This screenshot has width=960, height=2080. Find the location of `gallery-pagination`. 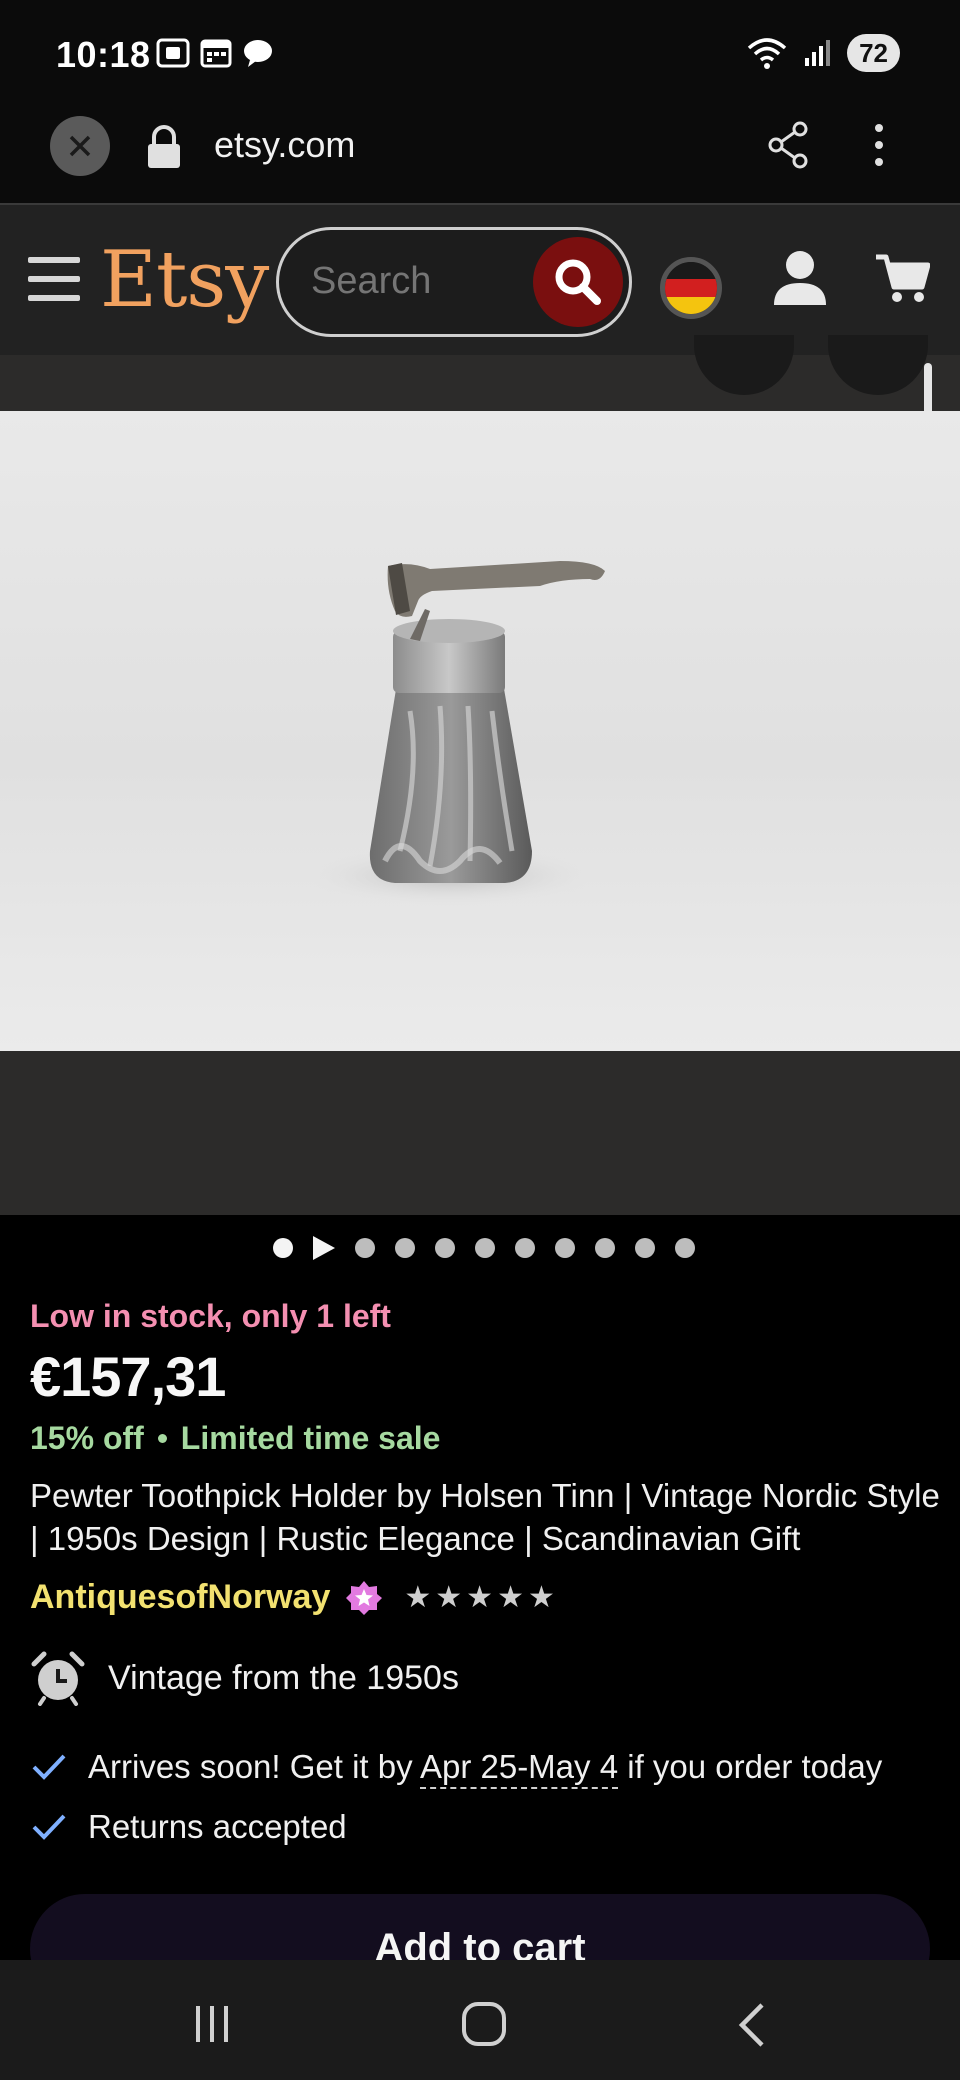

gallery-pagination is located at coordinates (480, 1248).